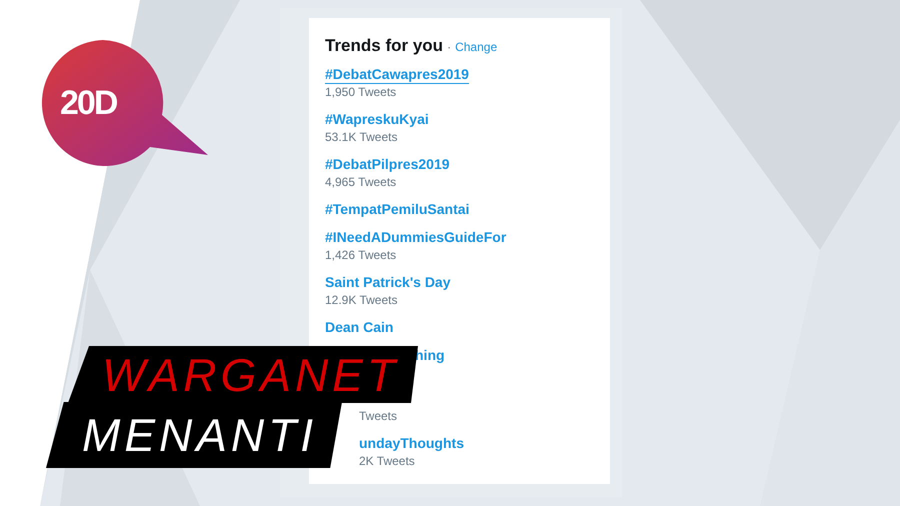  Describe the element at coordinates (384, 46) in the screenshot. I see `panel-title: Trends for you` at that location.